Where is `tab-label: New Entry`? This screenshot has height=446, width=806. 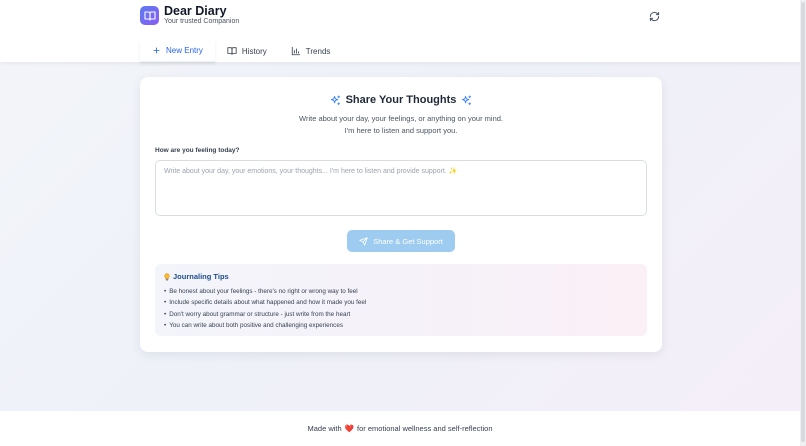
tab-label: New Entry is located at coordinates (184, 50).